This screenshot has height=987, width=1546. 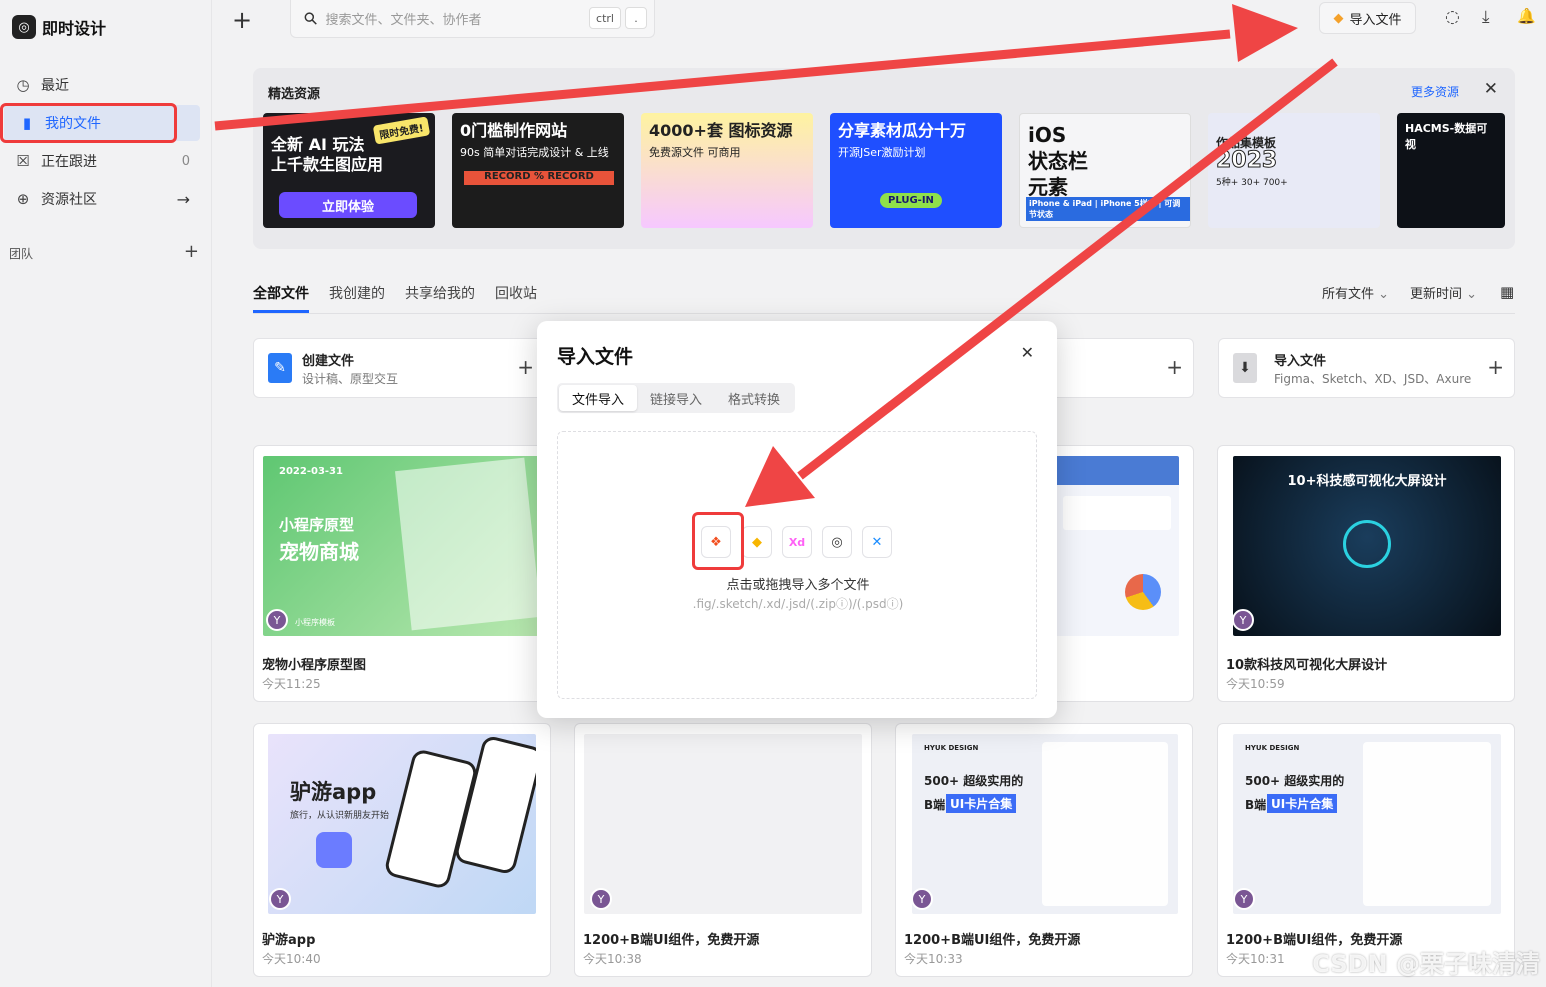 What do you see at coordinates (612, 959) in the screenshot?
I see `file-time: 今天10:38` at bounding box center [612, 959].